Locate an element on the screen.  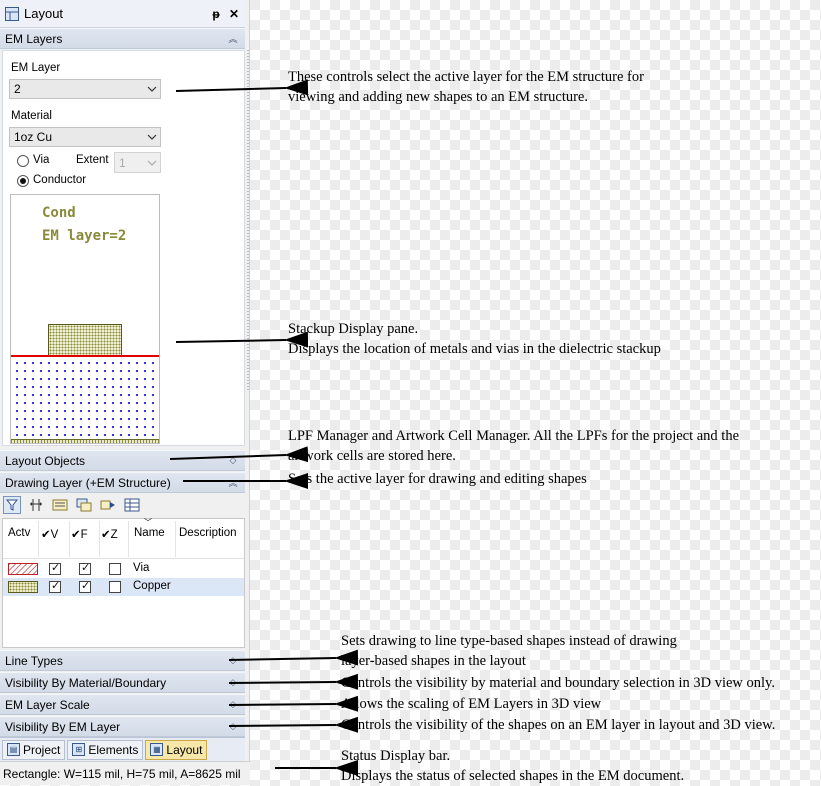
drawing-layer-grid: Actv ✔V ✔F ✔Z Name ﹀ Description Via Cop is located at coordinates (123, 583).